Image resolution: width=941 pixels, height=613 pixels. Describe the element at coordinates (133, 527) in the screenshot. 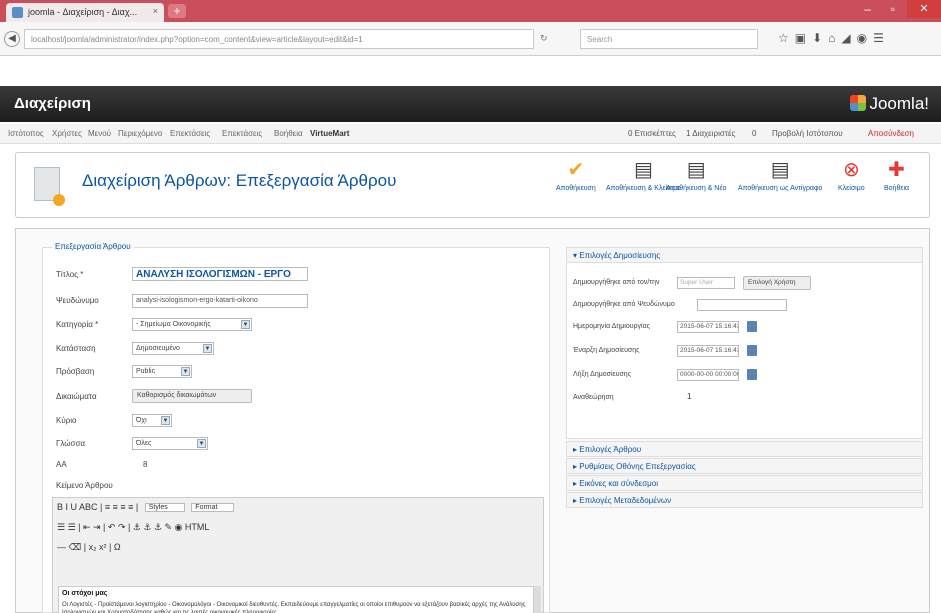

I see `editor-toolbar-row-2: ☰ ☰ | ⇤ ⇥ | ↶ ↷ | ⚓ ⚓ ⚓ ✎ ◉ HTML` at that location.